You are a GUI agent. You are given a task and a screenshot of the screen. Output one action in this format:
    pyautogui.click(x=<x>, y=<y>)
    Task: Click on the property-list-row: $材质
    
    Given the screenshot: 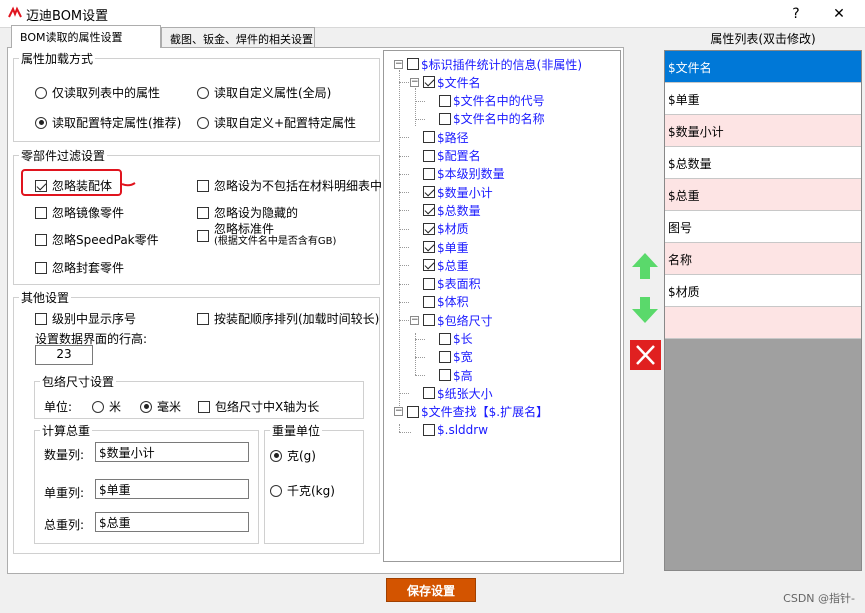 What is the action you would take?
    pyautogui.click(x=763, y=291)
    